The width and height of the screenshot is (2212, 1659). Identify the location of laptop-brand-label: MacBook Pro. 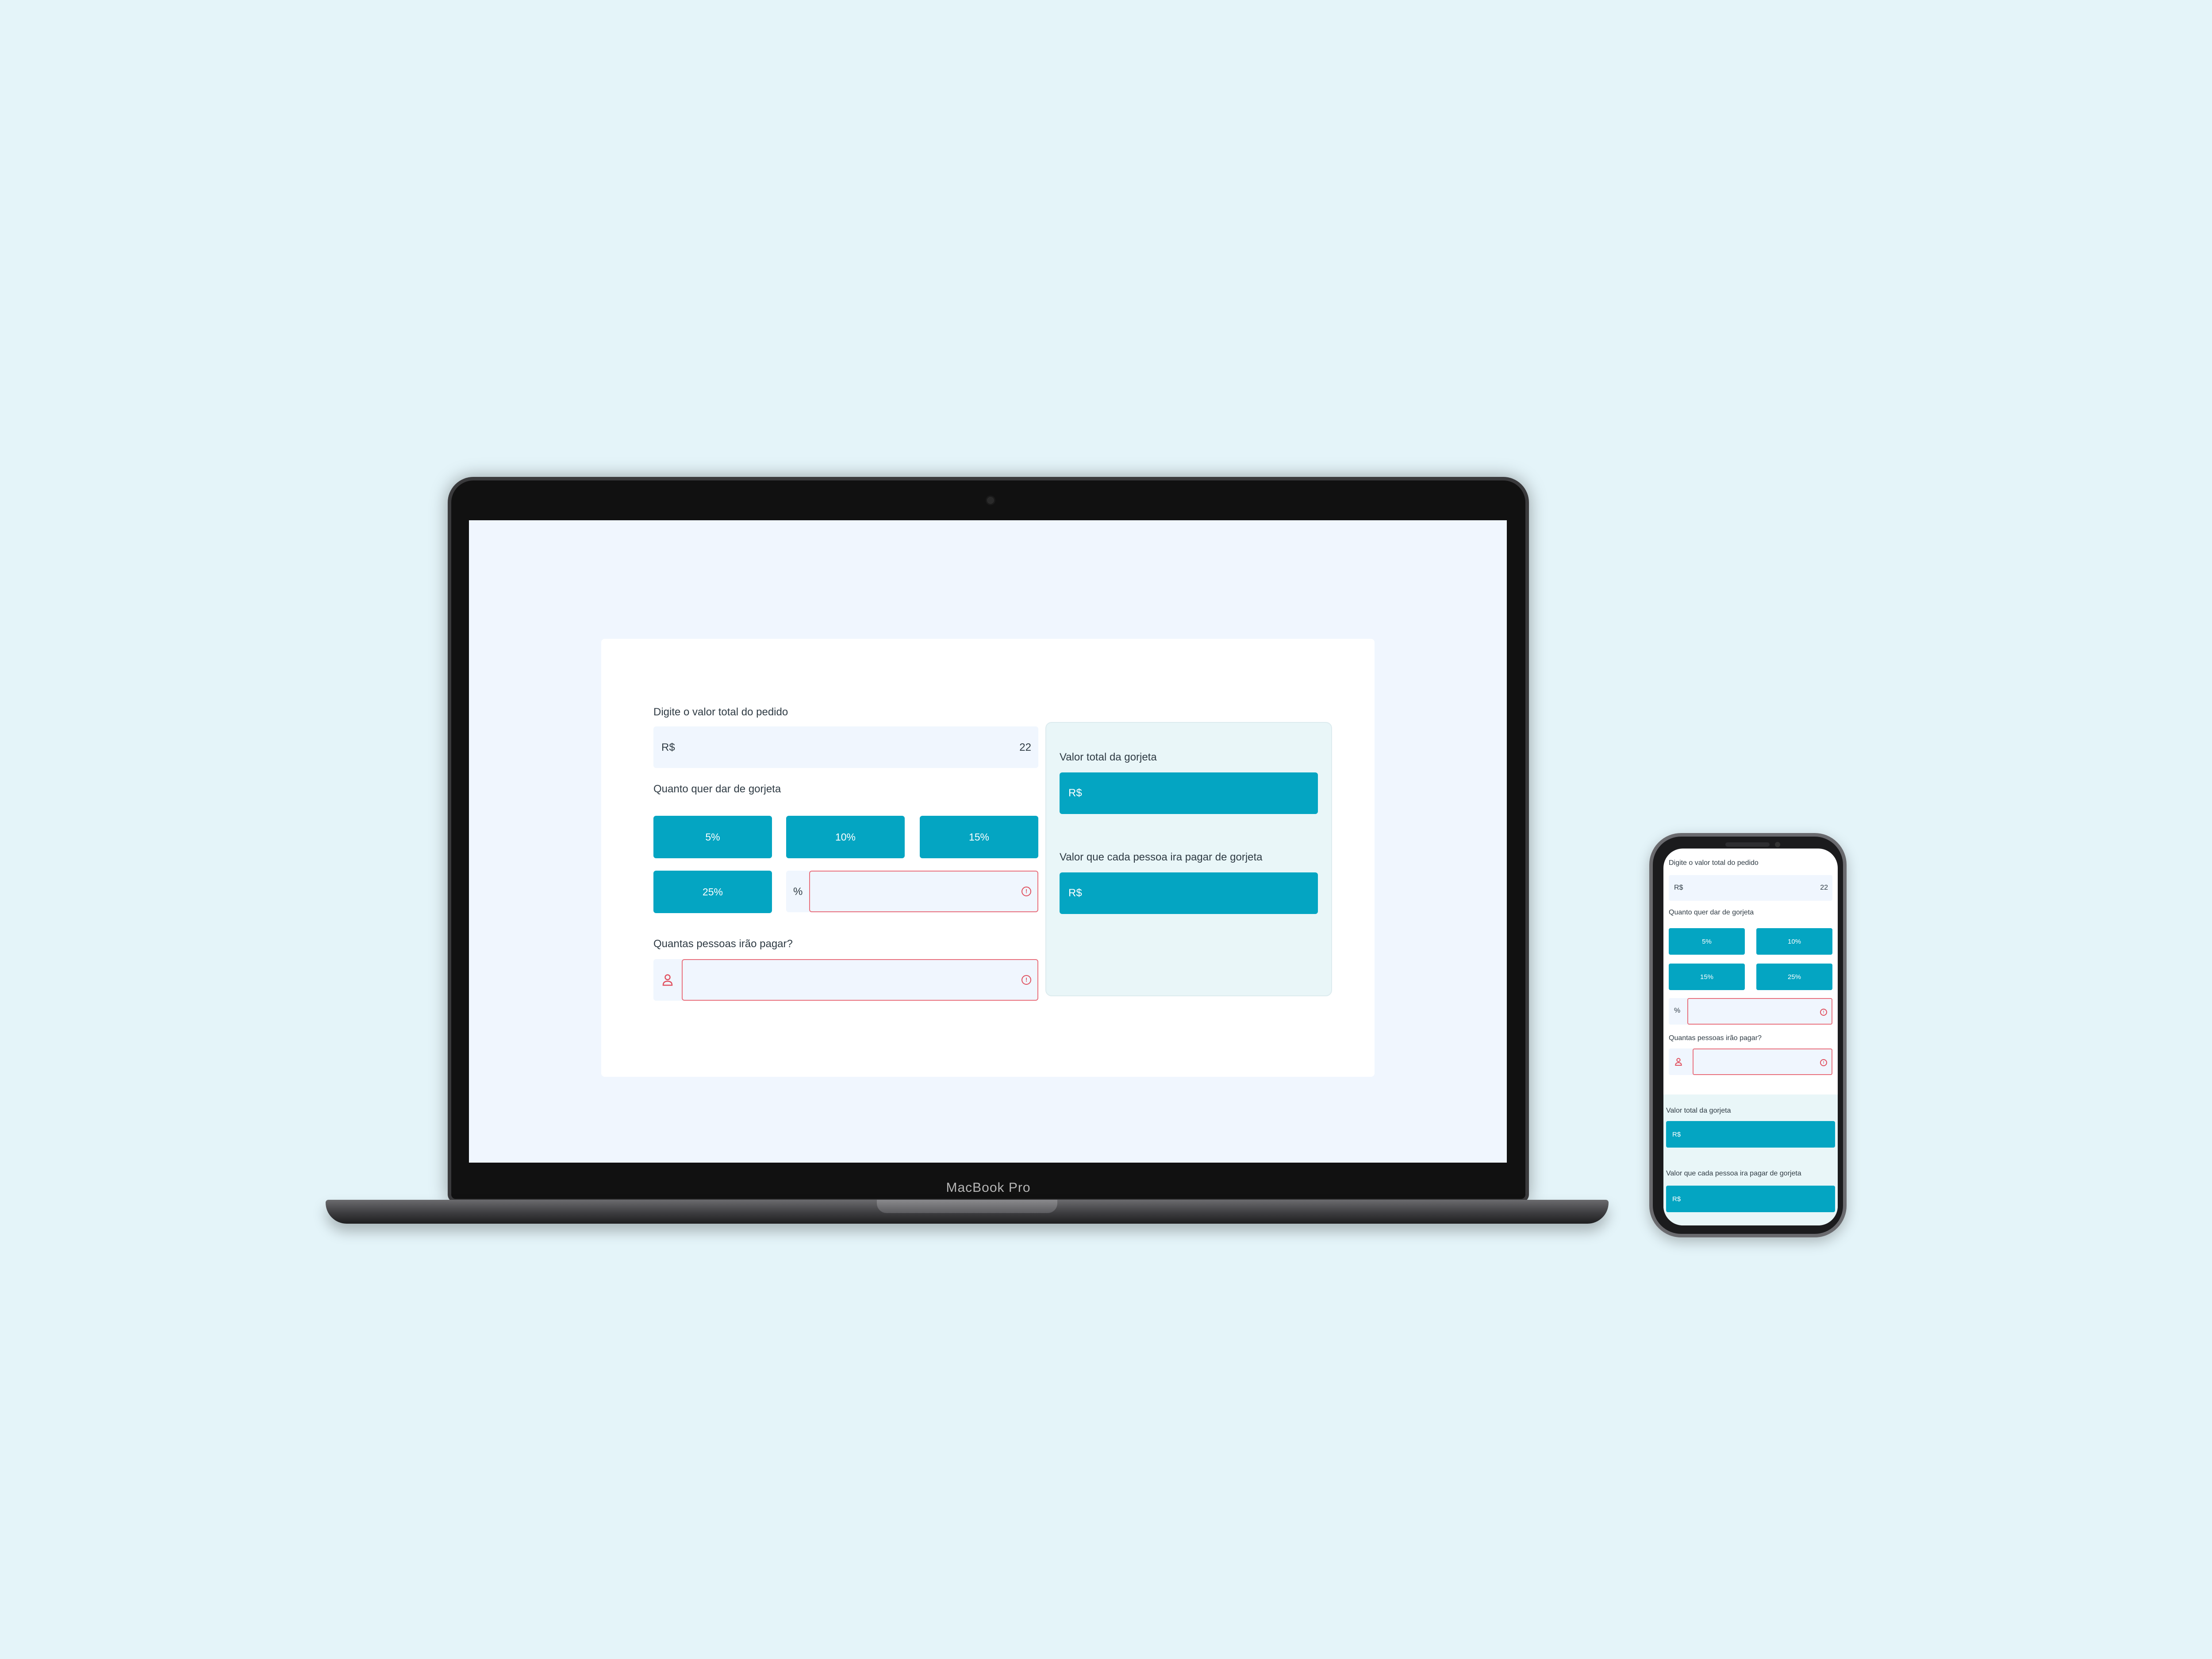
(989, 1187).